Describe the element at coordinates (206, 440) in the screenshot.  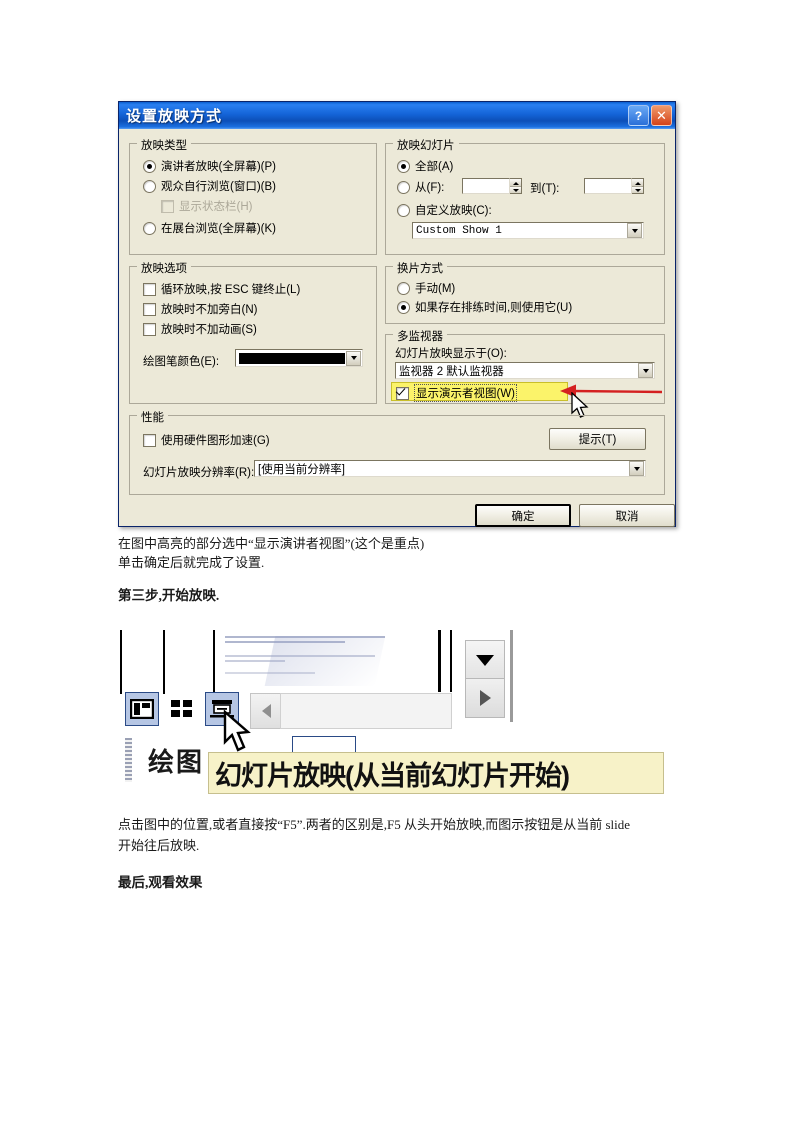
I see `checkbox-hardware-acceleration: 使用硬件图形加速(G)` at that location.